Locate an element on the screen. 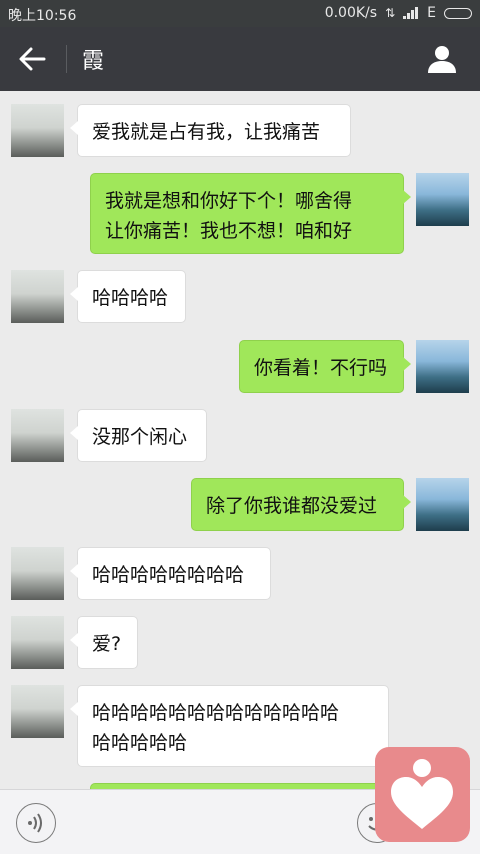  heart-icon is located at coordinates (422, 794).